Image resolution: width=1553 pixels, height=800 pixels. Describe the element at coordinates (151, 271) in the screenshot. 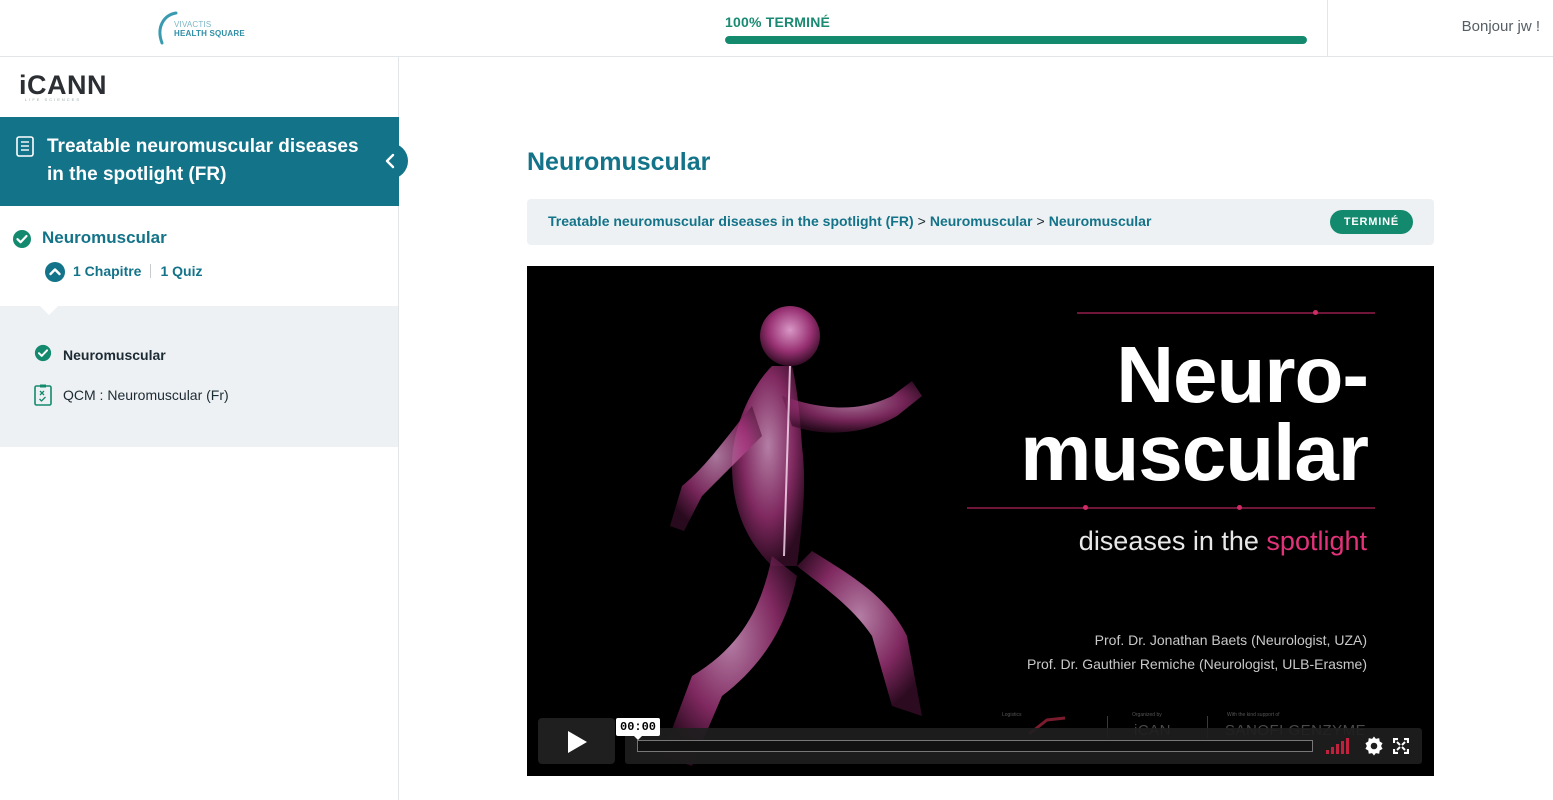

I see `meta-divider` at that location.